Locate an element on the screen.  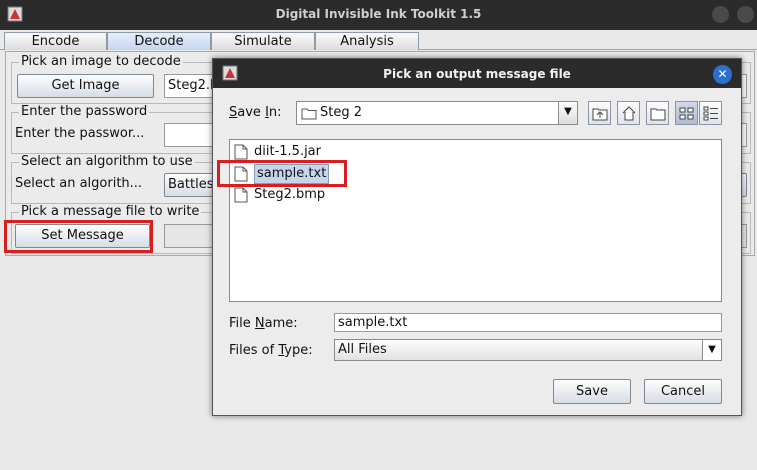
algorithm-group-legend: Select an algorithm to use is located at coordinates (107, 161).